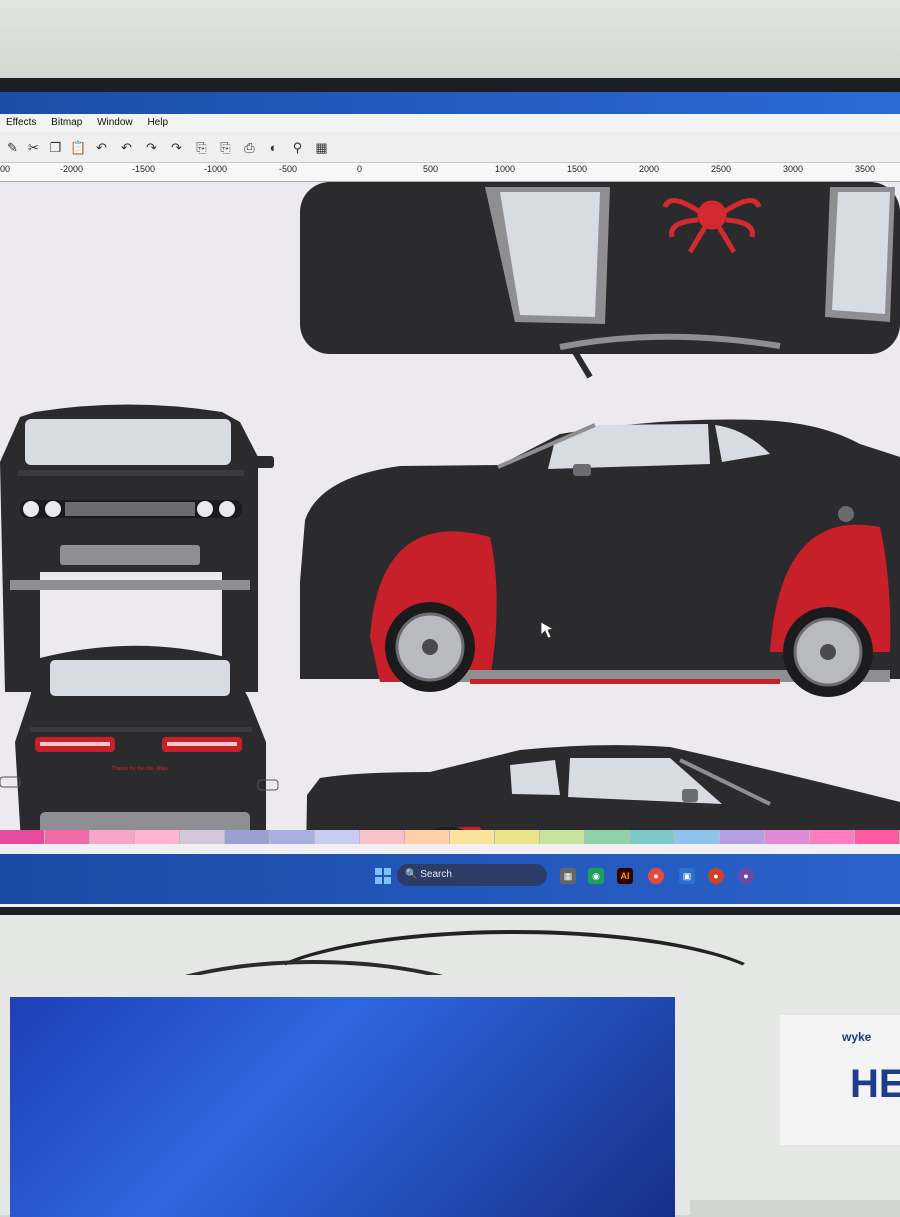 This screenshot has width=900, height=1217. Describe the element at coordinates (656, 876) in the screenshot. I see `chrome-icon: ●` at that location.